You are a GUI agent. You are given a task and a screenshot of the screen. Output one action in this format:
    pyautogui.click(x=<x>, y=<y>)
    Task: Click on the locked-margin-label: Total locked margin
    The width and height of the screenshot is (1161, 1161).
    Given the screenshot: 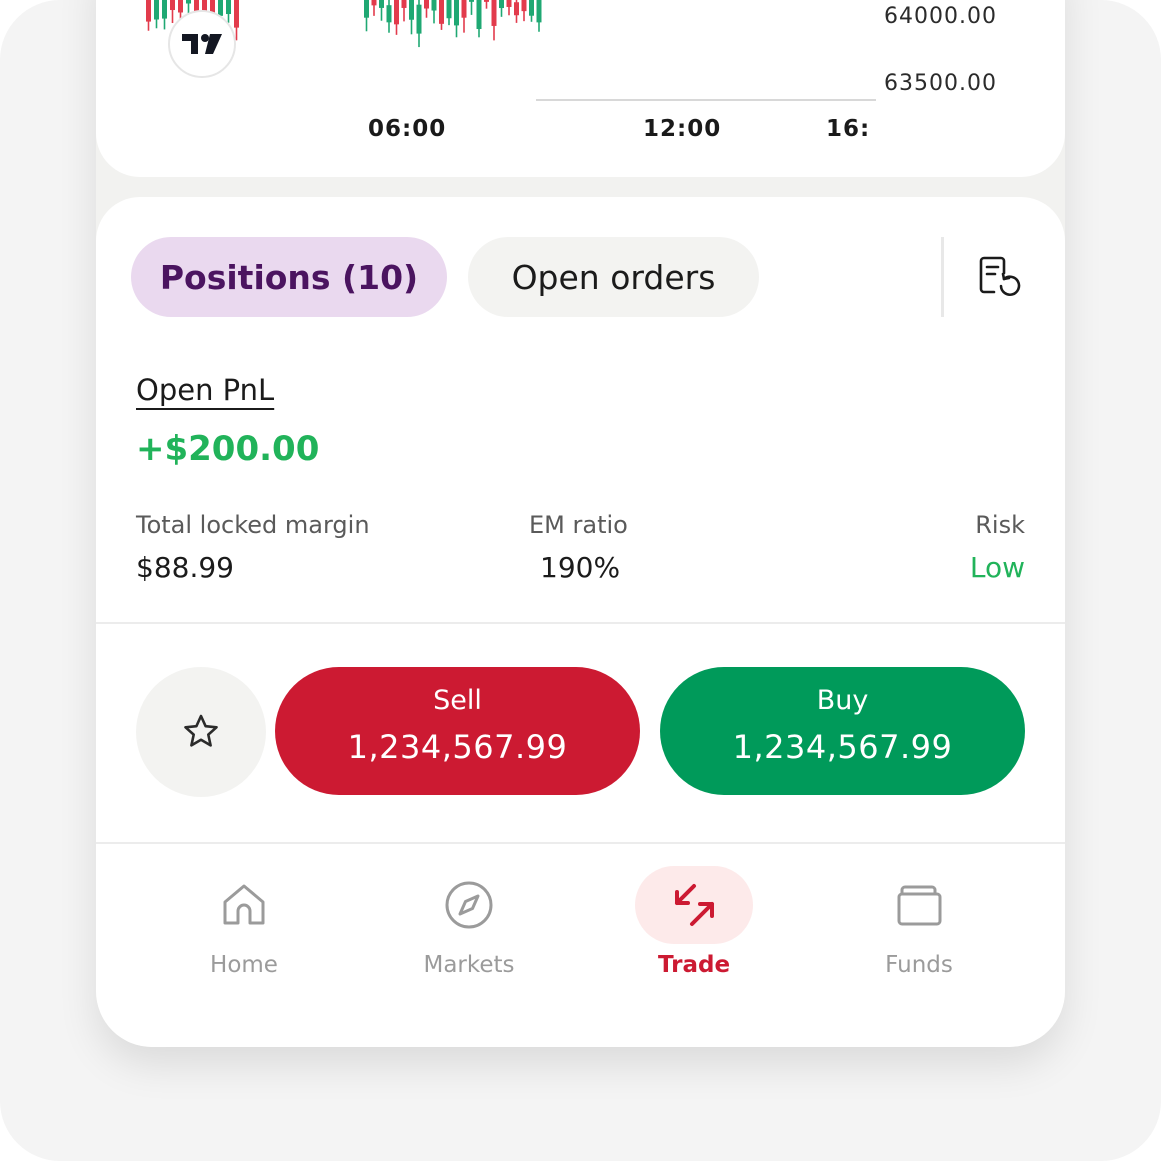 What is the action you would take?
    pyautogui.click(x=253, y=525)
    